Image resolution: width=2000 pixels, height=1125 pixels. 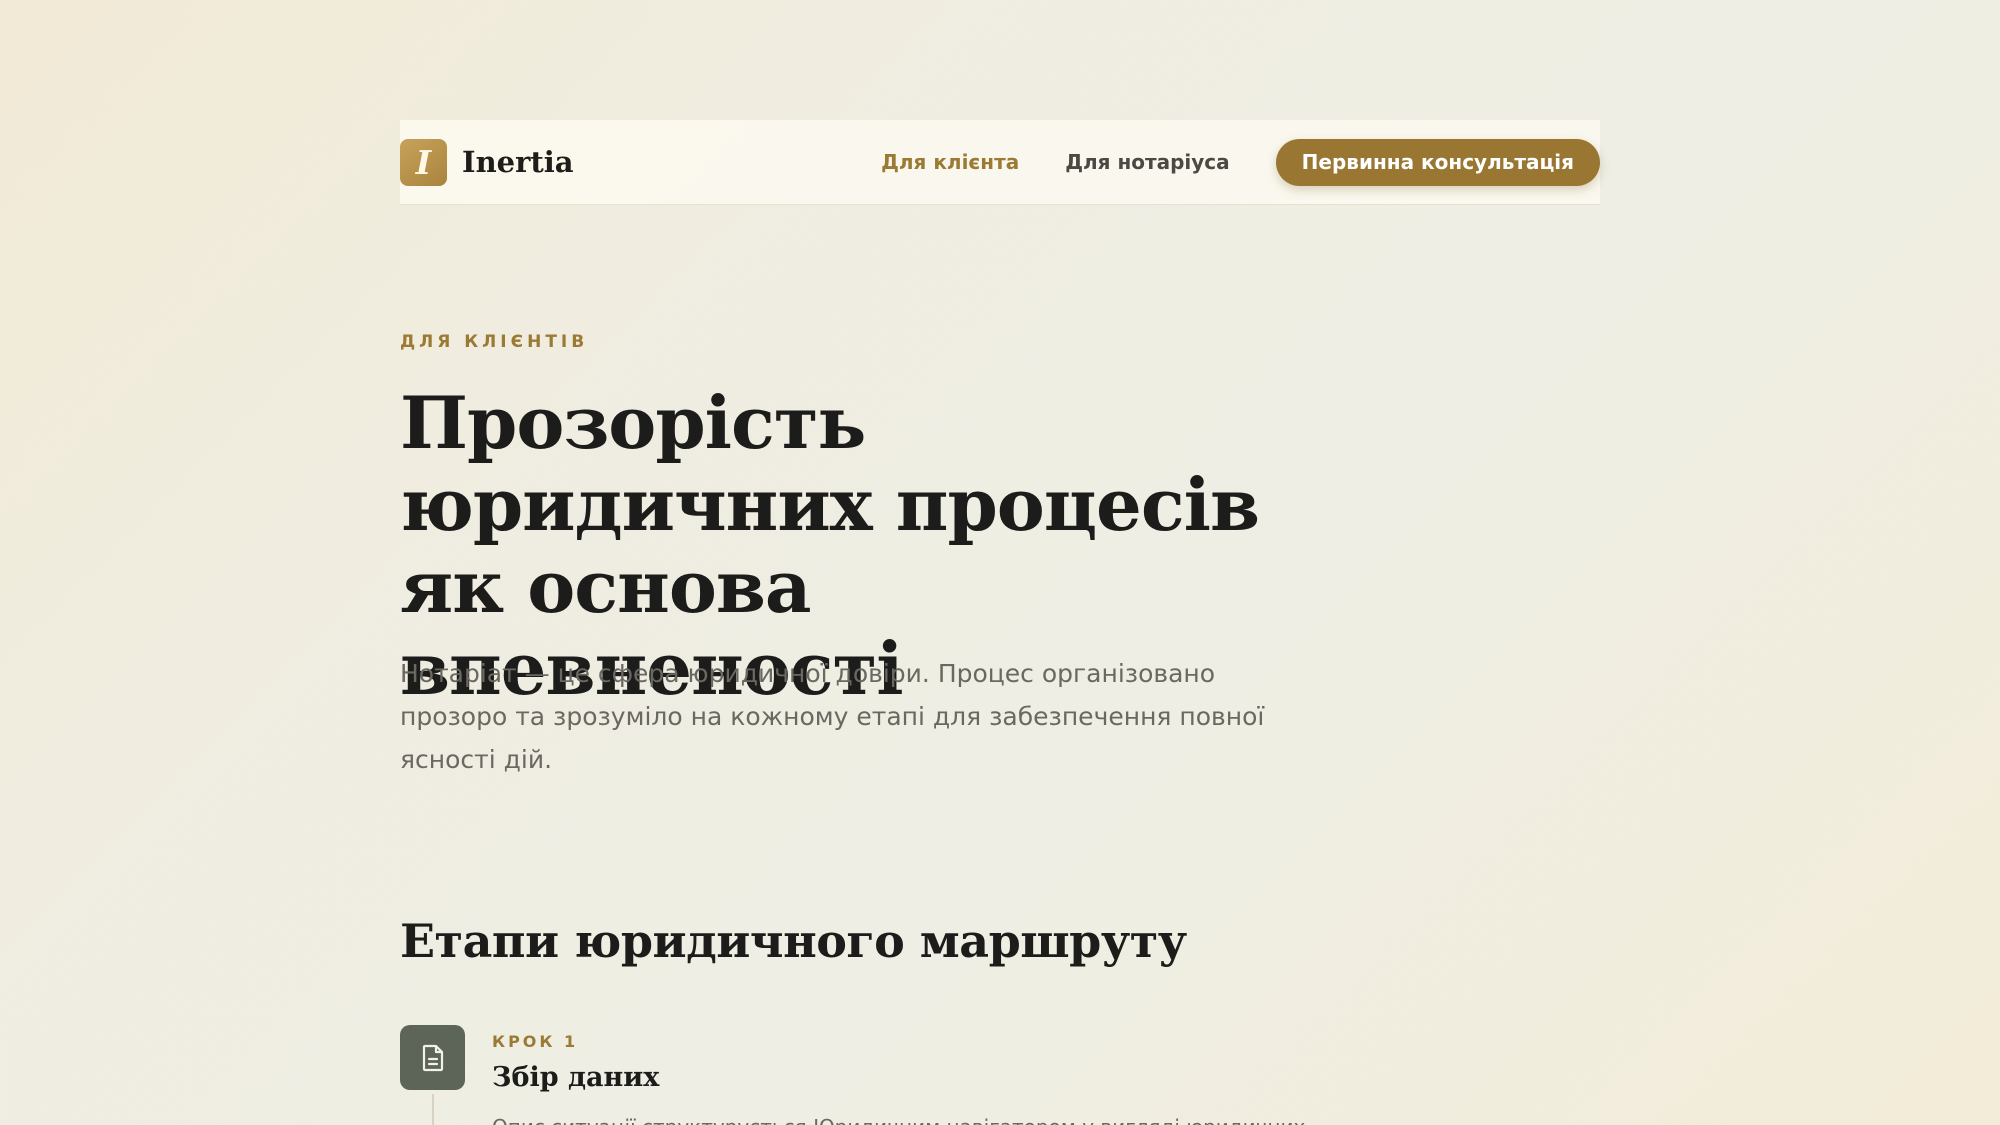 I want to click on step-connector, so click(x=433, y=1109).